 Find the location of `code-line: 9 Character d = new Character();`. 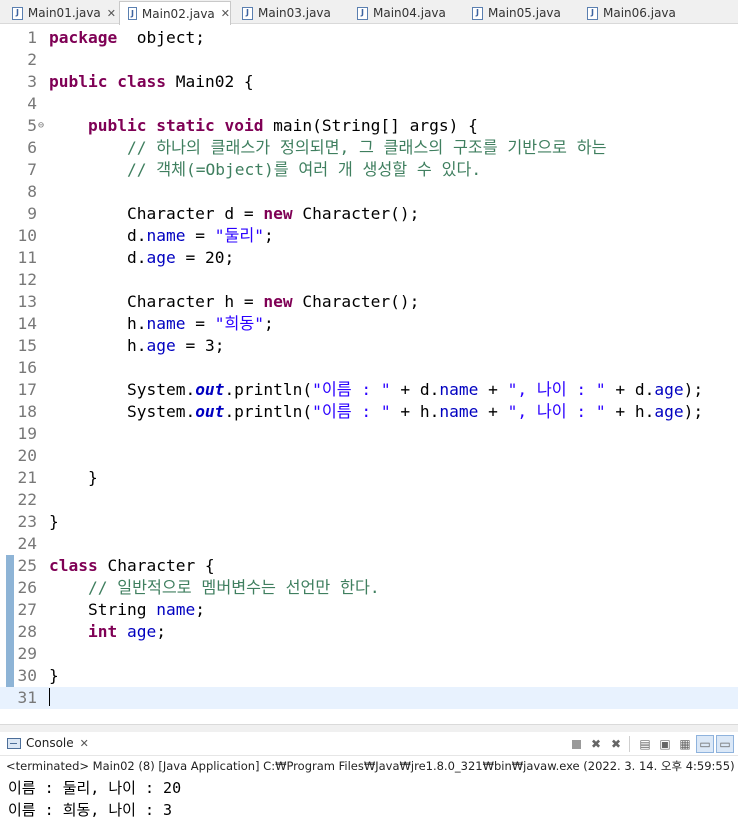

code-line: 9 Character d = new Character(); is located at coordinates (369, 214).